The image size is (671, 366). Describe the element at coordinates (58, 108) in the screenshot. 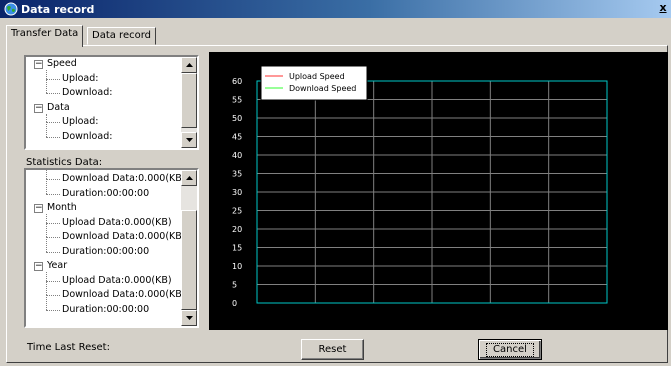

I see `tree-node-parent: Data` at that location.